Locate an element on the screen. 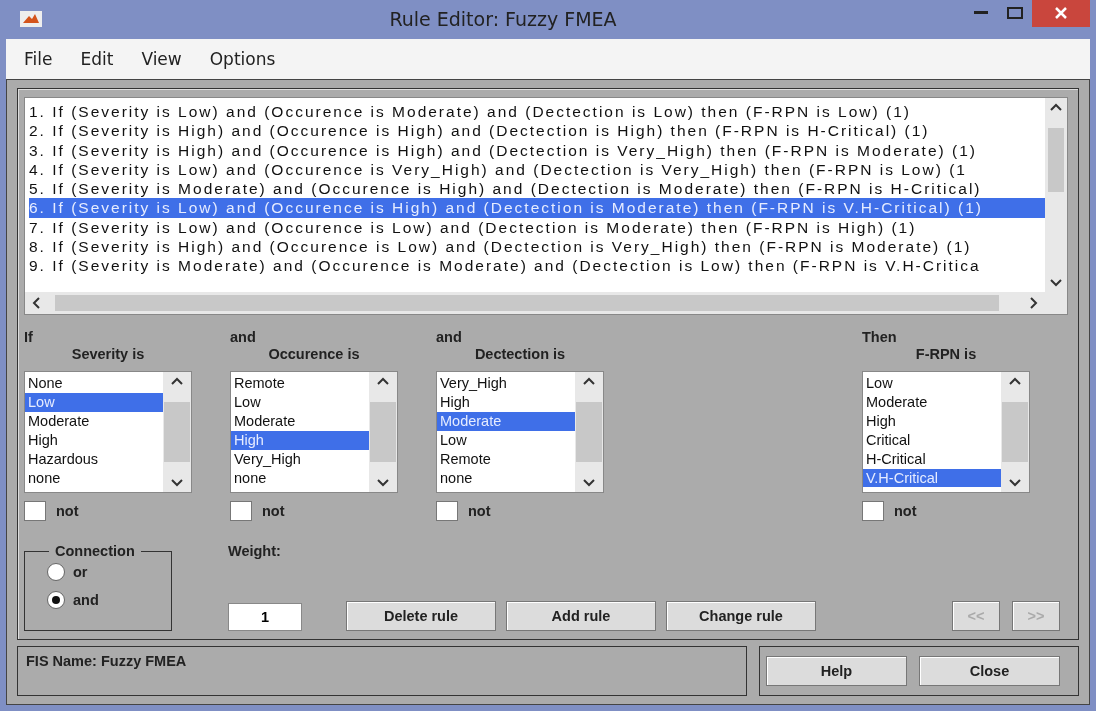  horizontal-scrollbar is located at coordinates (535, 303).